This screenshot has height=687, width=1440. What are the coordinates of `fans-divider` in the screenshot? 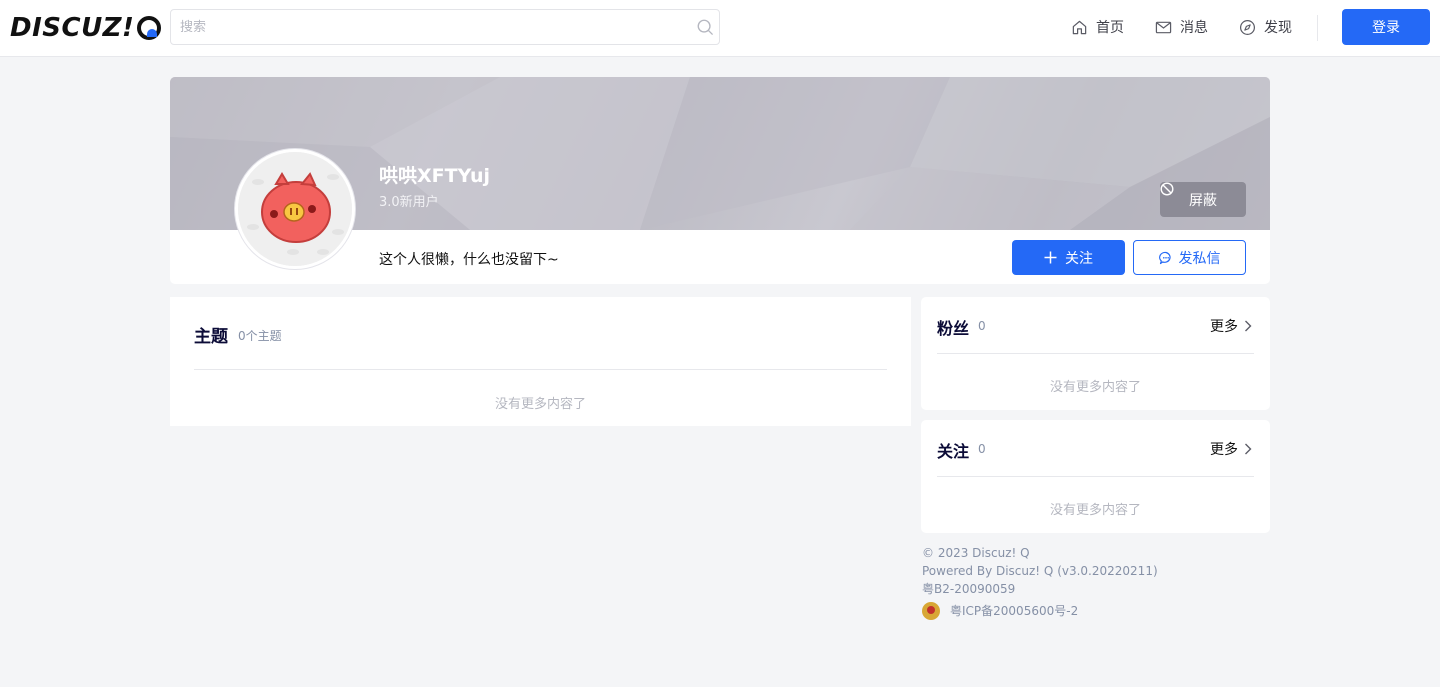 It's located at (1095, 353).